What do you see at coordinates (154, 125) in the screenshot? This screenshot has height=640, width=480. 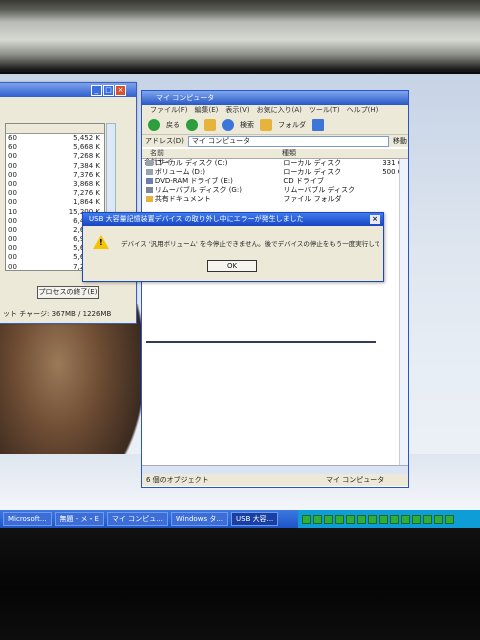 I see `back-arrow-icon` at bounding box center [154, 125].